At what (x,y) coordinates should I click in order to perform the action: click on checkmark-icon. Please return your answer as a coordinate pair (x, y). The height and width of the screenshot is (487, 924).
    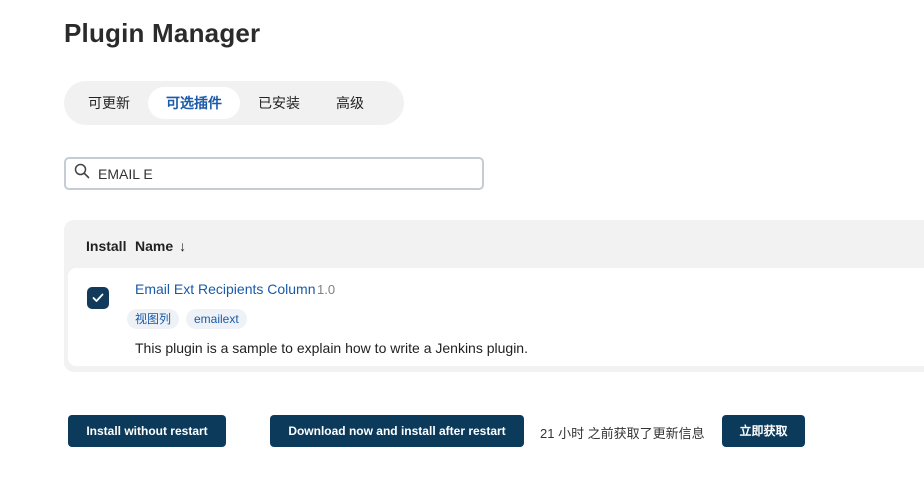
    Looking at the image, I should click on (98, 297).